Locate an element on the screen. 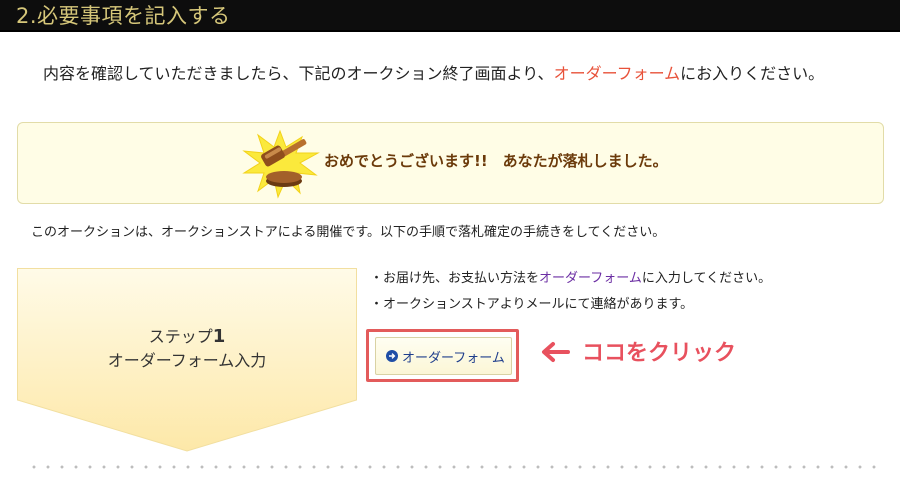 The image size is (900, 498). intro-text-before: 内容を確認していただきましたら、下記のオークション終了画面より、 is located at coordinates (298, 73).